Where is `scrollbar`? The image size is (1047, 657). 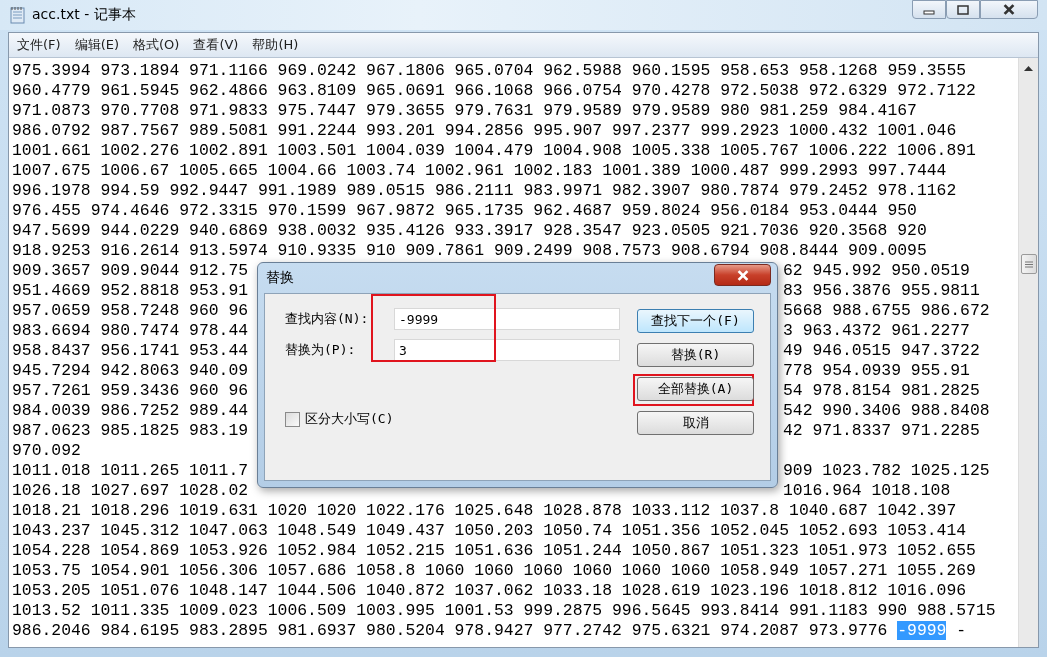 scrollbar is located at coordinates (1028, 352).